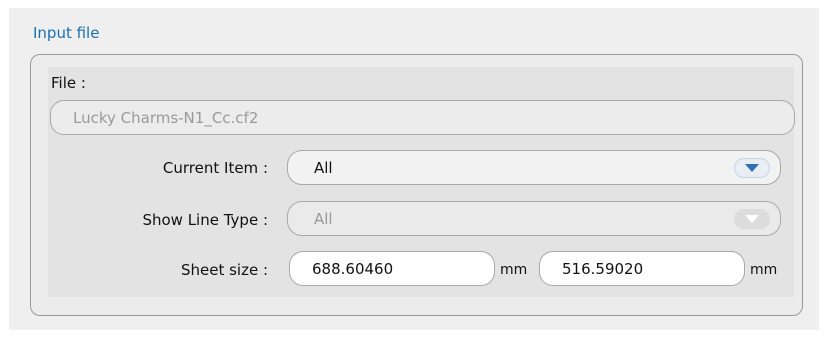 This screenshot has width=829, height=337. Describe the element at coordinates (66, 33) in the screenshot. I see `group-title: Input file` at that location.